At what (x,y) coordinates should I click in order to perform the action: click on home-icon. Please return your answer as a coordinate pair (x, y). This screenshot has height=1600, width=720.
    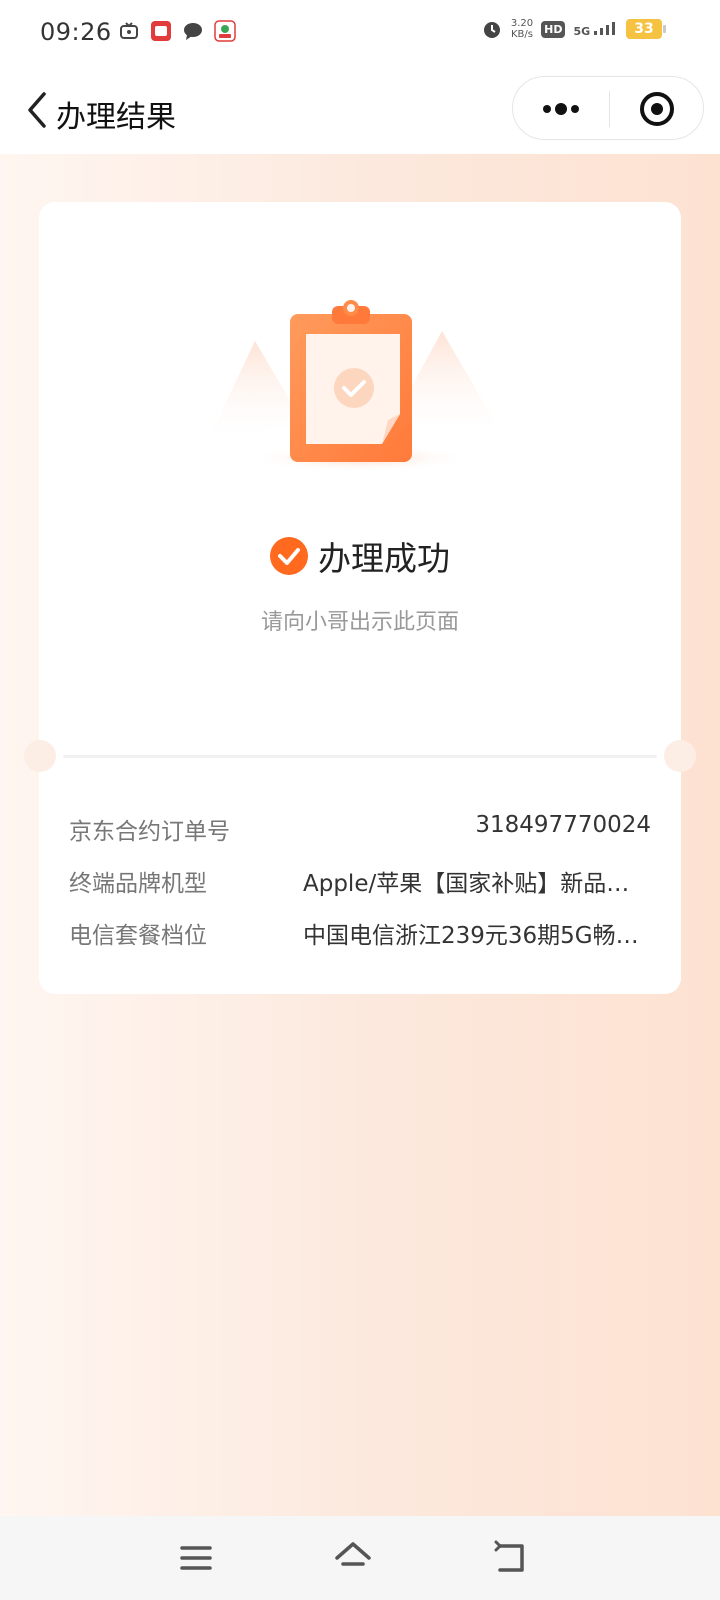
    Looking at the image, I should click on (353, 1558).